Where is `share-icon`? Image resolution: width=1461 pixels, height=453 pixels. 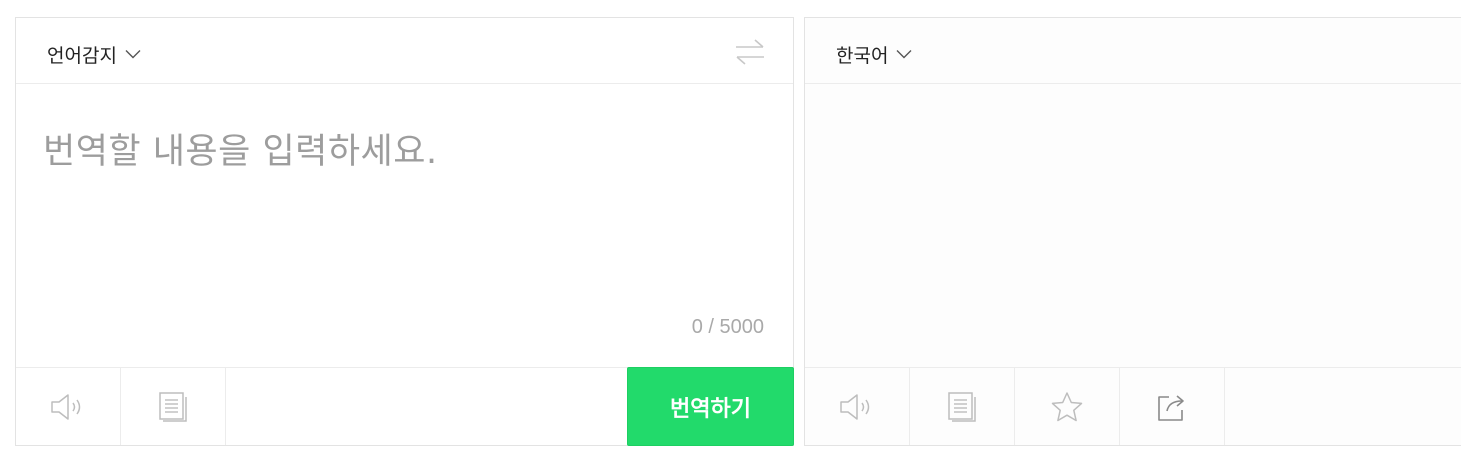
share-icon is located at coordinates (1171, 407).